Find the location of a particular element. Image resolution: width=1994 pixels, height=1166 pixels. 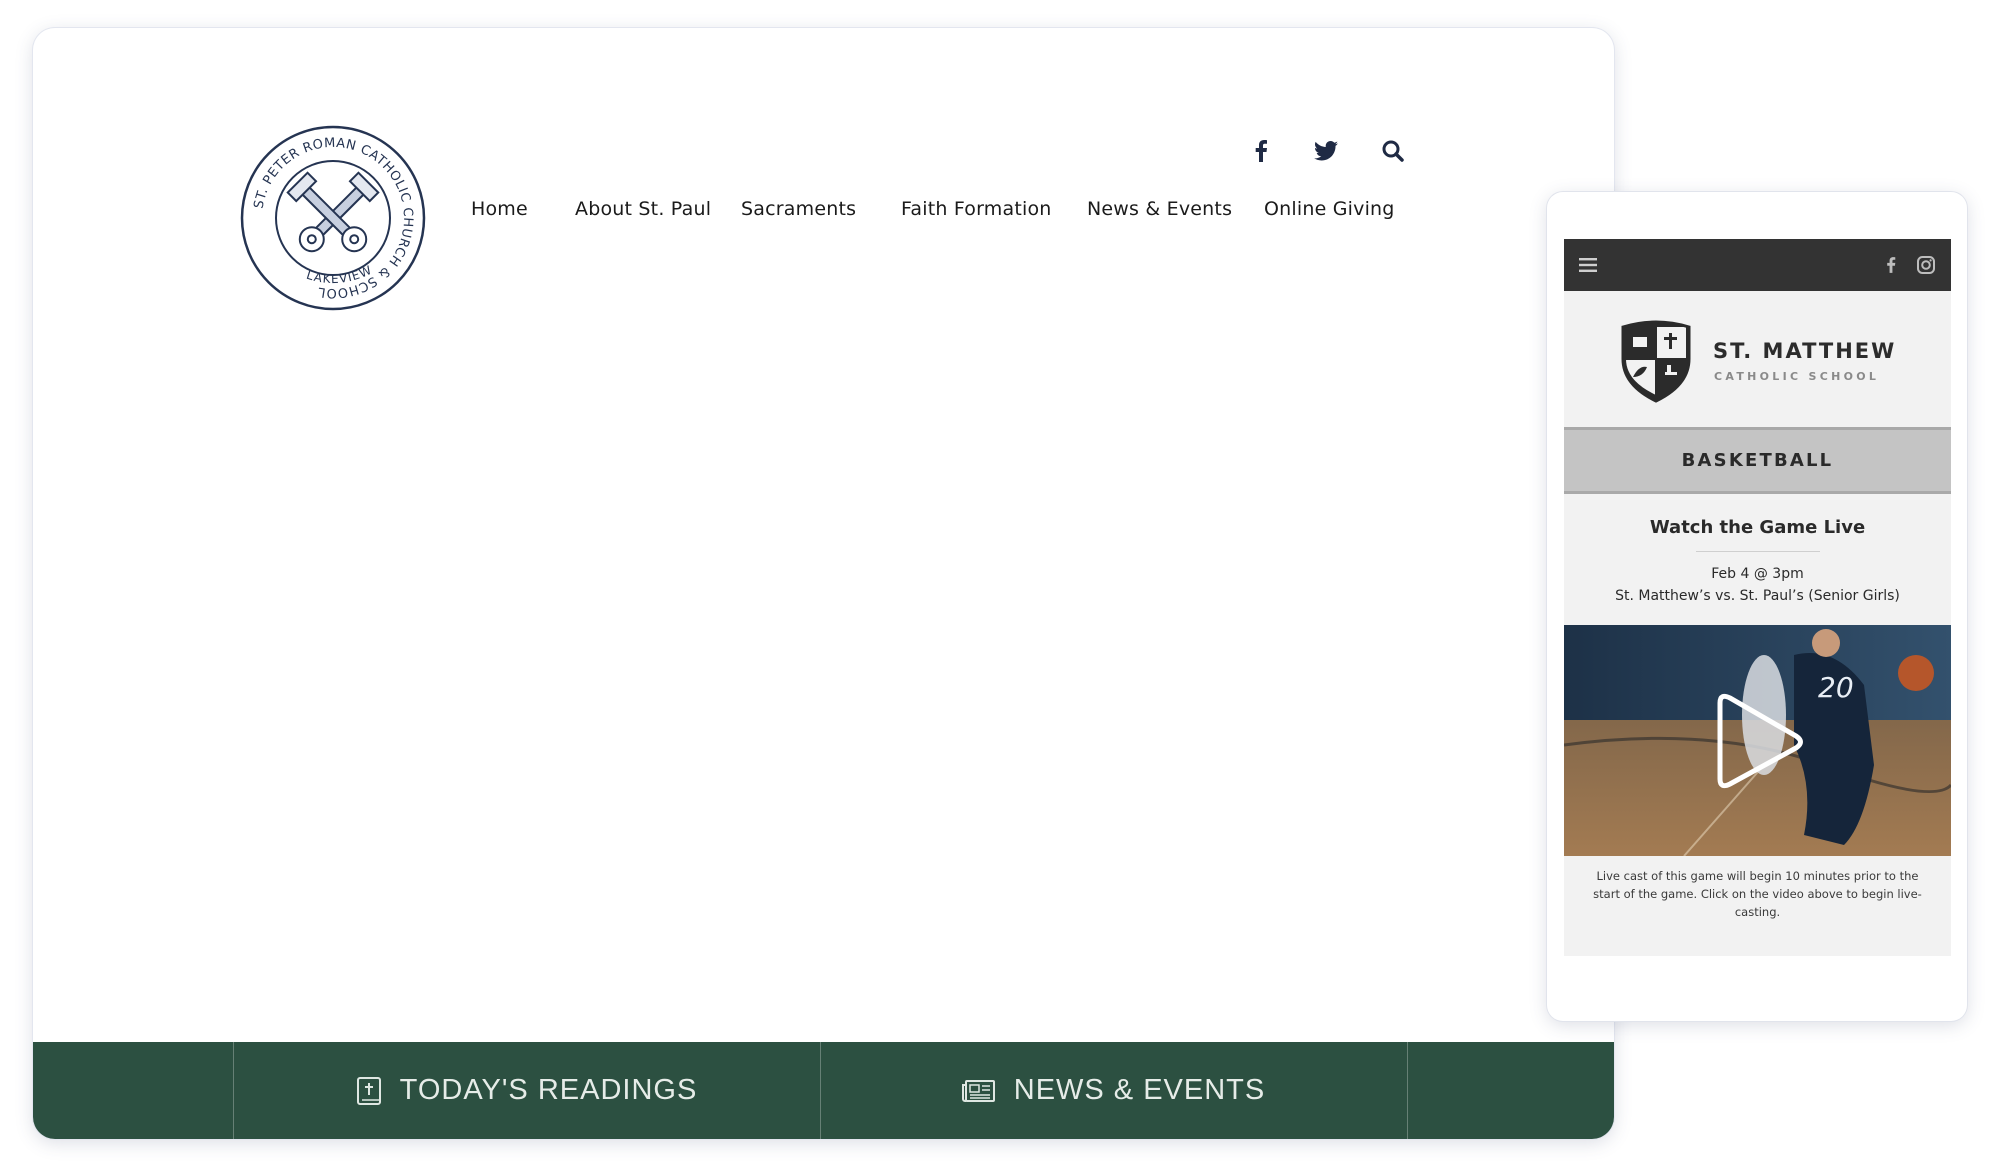

mobile-topbar is located at coordinates (1757, 265).